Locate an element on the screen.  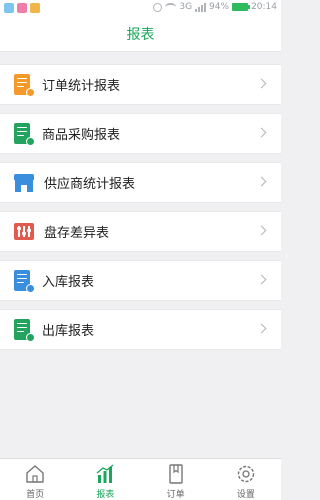
report-item-label: 盘存差异表 is located at coordinates (77, 233).